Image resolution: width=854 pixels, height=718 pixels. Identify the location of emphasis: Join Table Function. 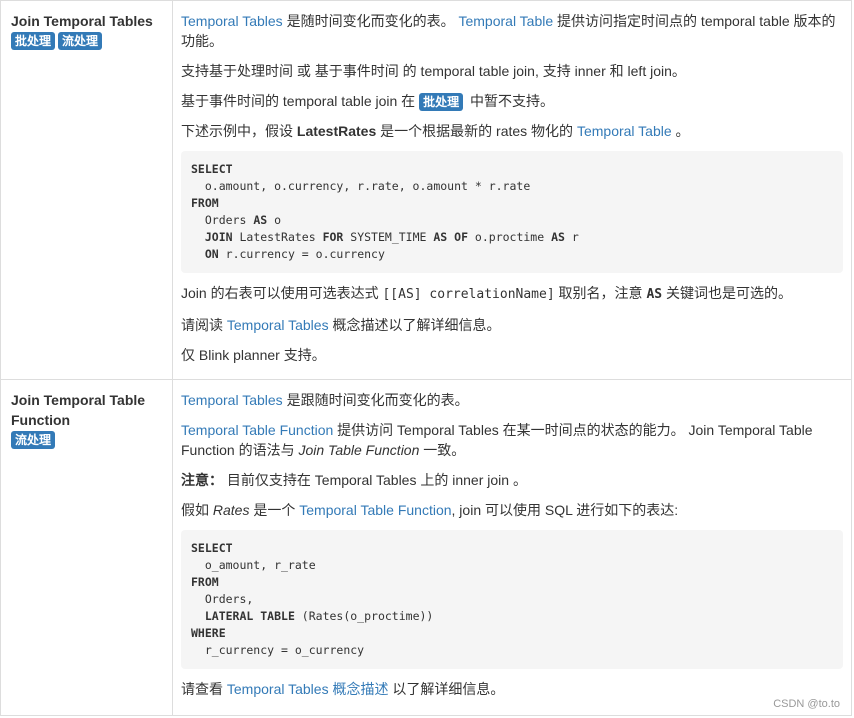
(359, 450).